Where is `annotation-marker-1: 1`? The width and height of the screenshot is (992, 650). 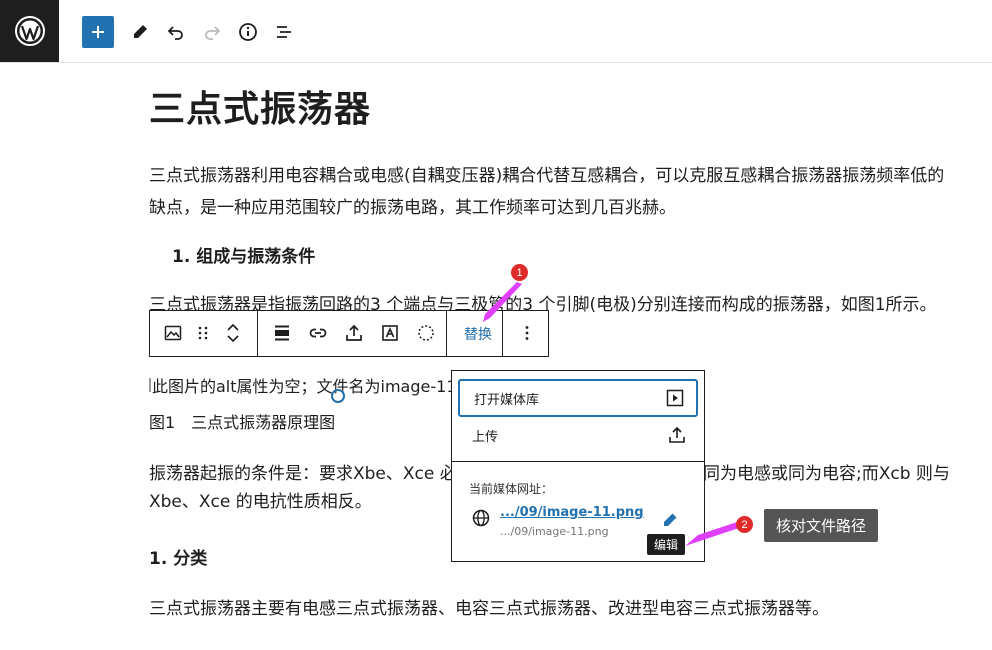
annotation-marker-1: 1 is located at coordinates (519, 272).